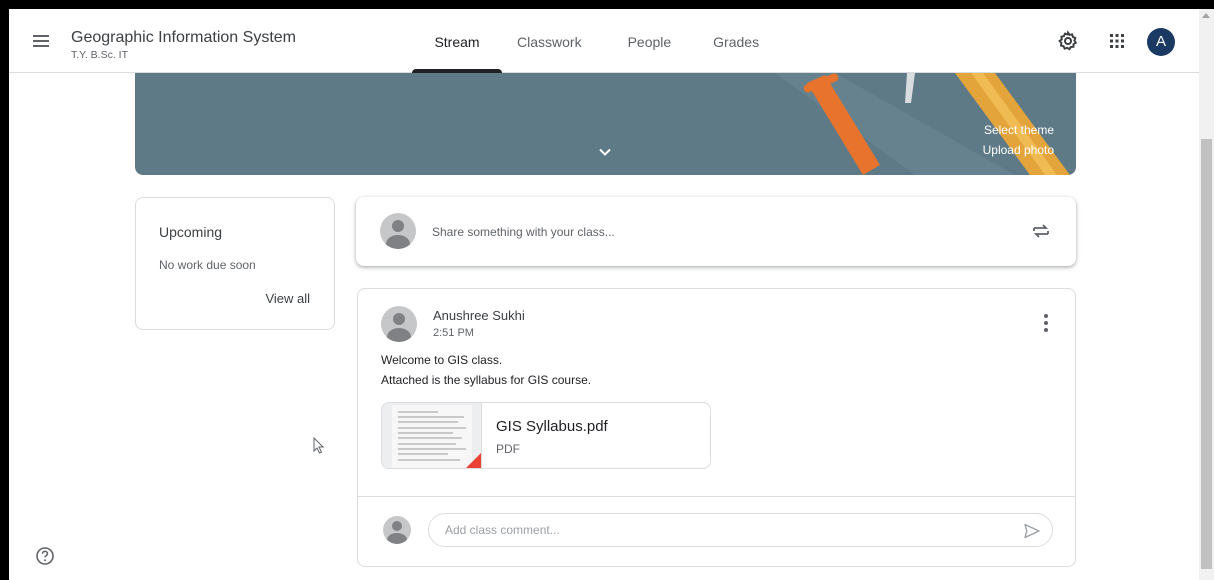  I want to click on help-icon, so click(45, 556).